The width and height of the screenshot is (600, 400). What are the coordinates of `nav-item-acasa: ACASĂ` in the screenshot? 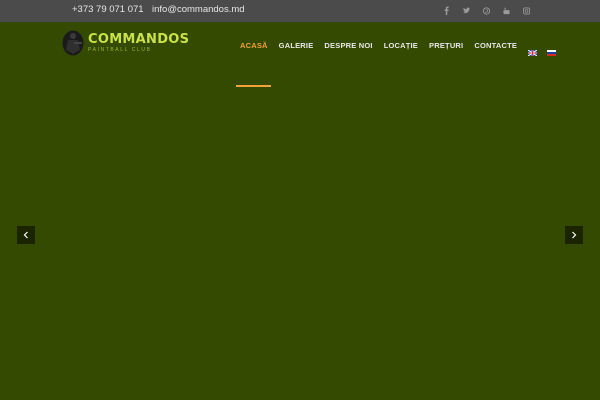 It's located at (254, 45).